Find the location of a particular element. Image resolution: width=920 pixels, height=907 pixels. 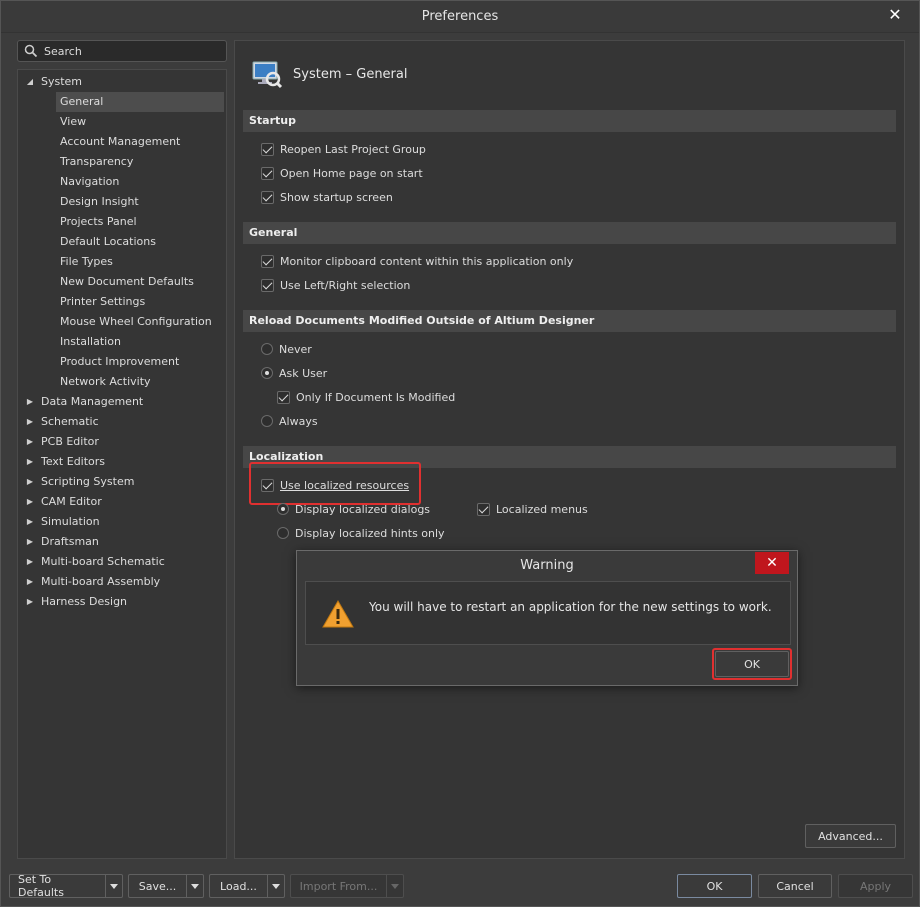

use-localized-resources-option: Use localized resources is located at coordinates (335, 485).